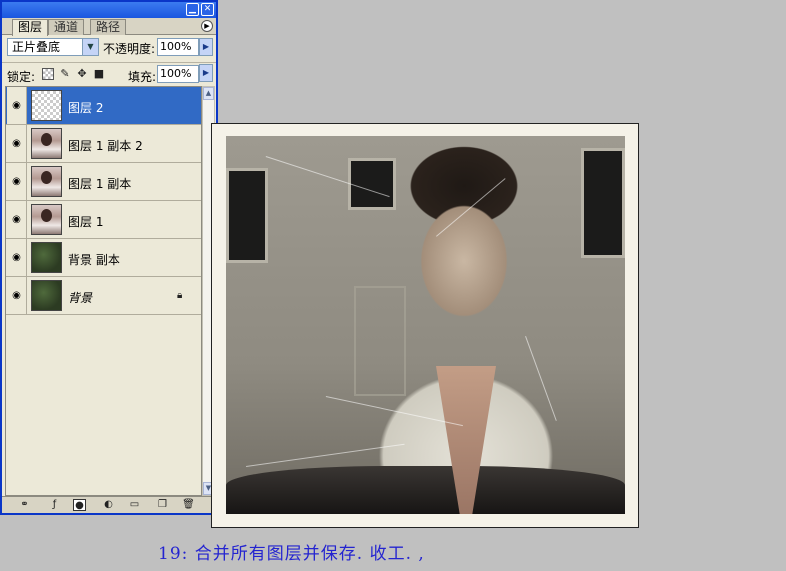 This screenshot has height=571, width=786. What do you see at coordinates (206, 47) in the screenshot?
I see `opacity-slider-arrow-icon: ▶` at bounding box center [206, 47].